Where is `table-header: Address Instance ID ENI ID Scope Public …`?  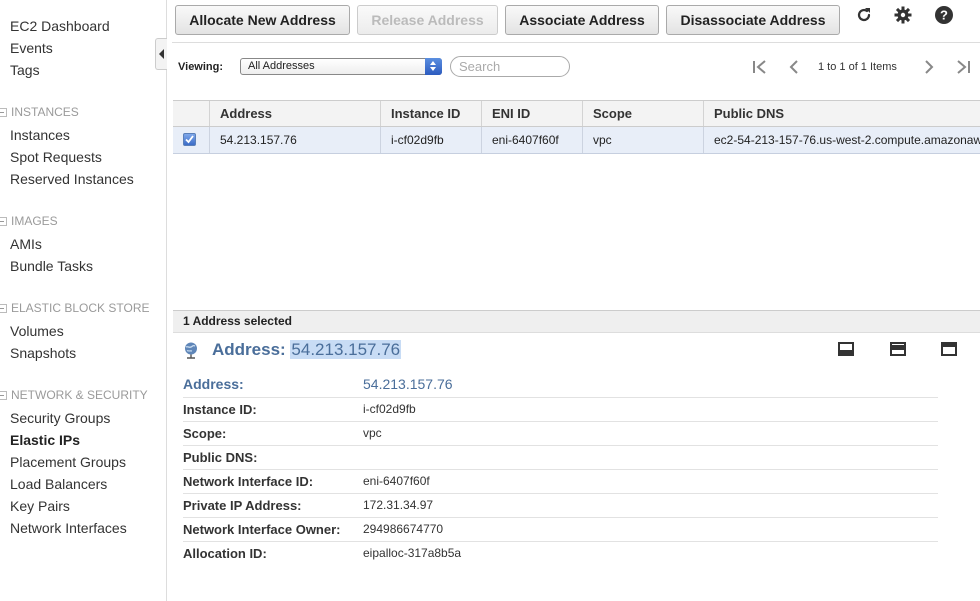
table-header: Address Instance ID ENI ID Scope Public … is located at coordinates (576, 113).